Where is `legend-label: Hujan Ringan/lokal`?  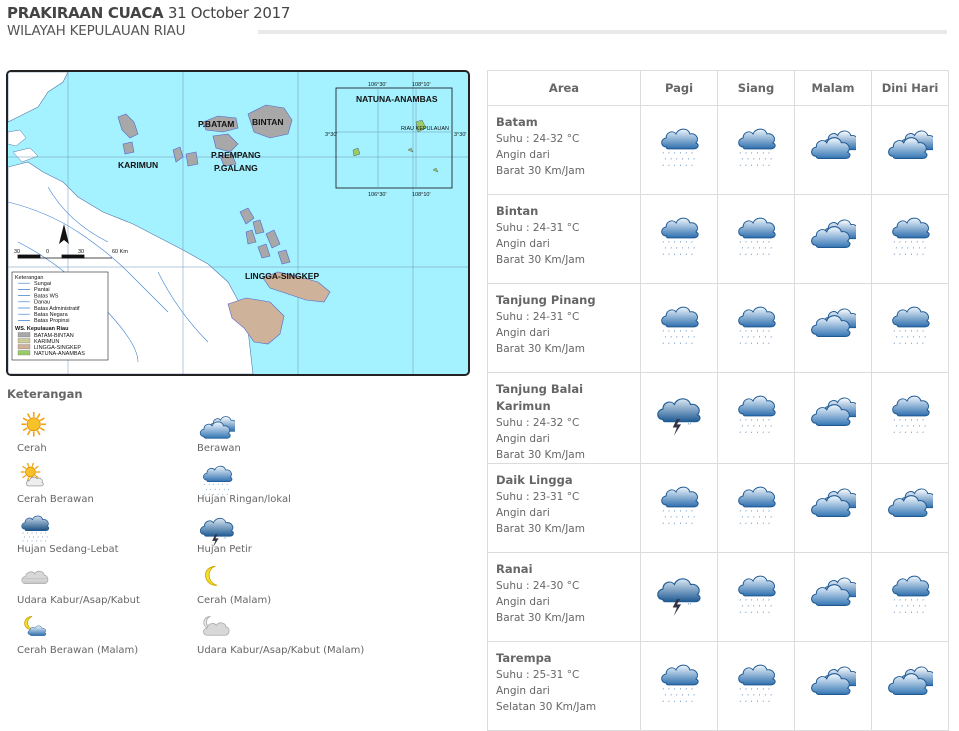
legend-label: Hujan Ringan/lokal is located at coordinates (244, 499).